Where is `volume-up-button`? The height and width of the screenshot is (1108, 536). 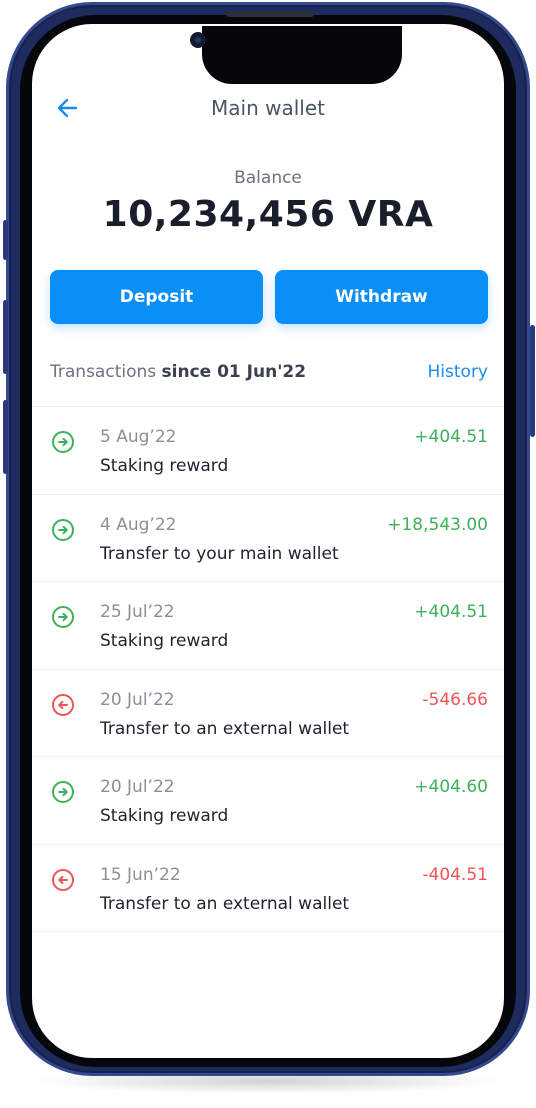
volume-up-button is located at coordinates (5, 337).